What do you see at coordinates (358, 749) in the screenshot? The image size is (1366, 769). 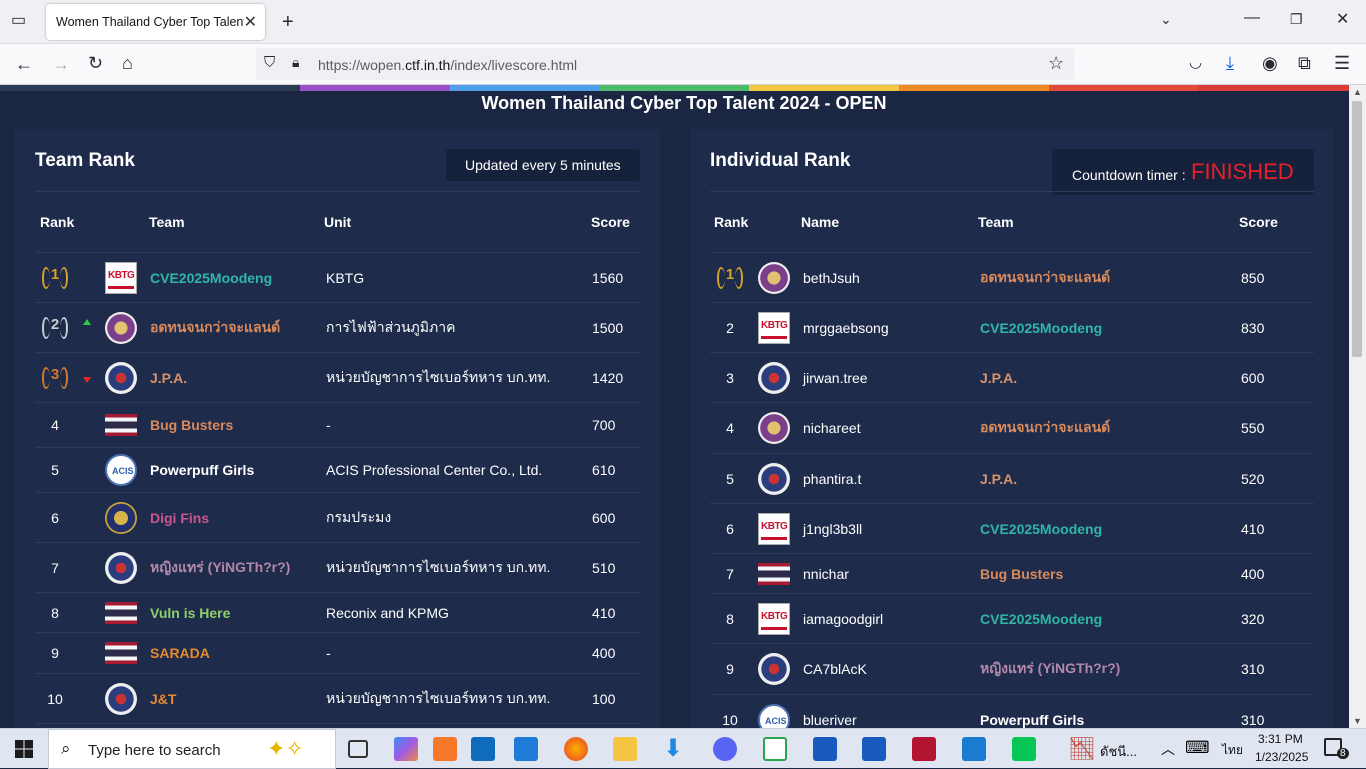 I see `task-view-icon` at bounding box center [358, 749].